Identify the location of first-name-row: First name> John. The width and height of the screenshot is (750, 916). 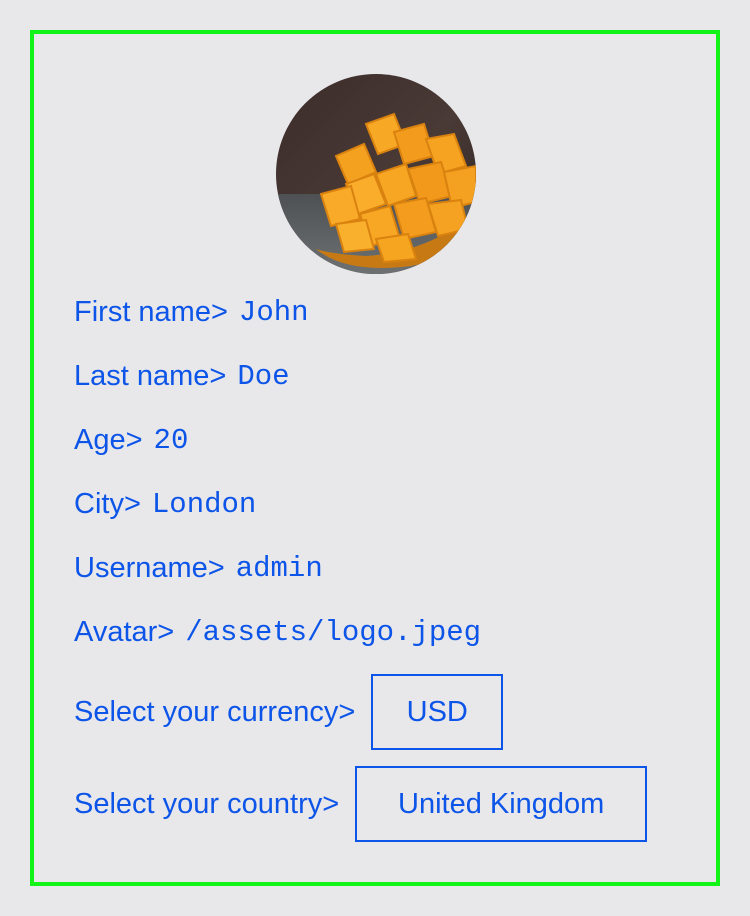
(191, 312).